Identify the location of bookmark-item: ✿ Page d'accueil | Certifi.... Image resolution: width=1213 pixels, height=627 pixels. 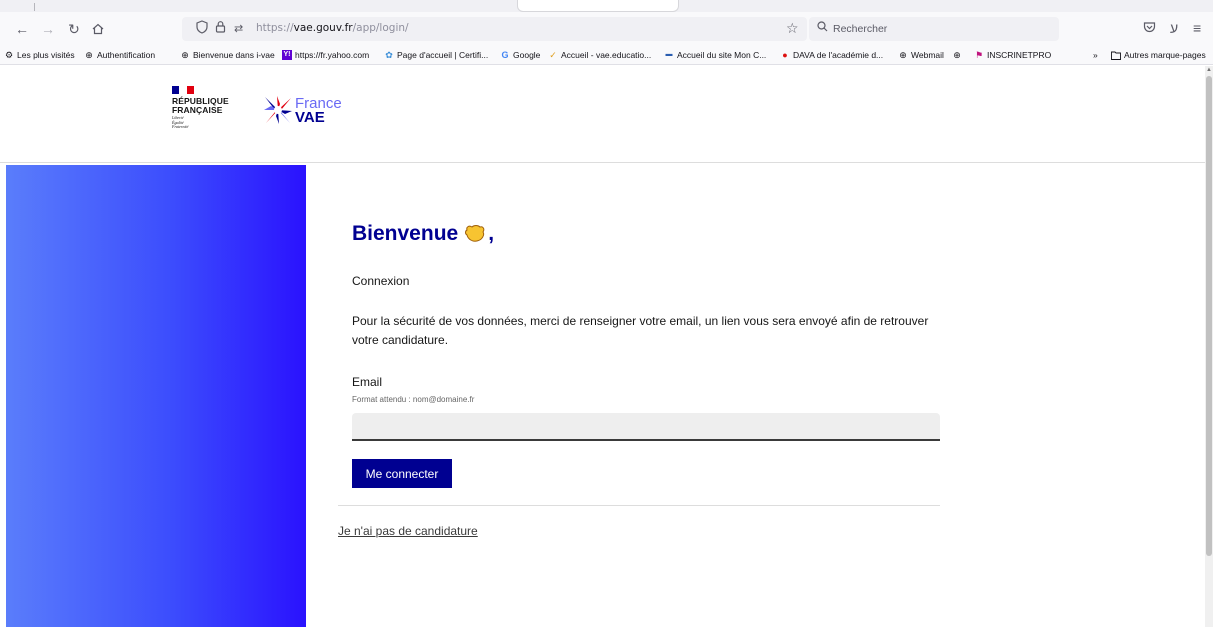
(436, 55).